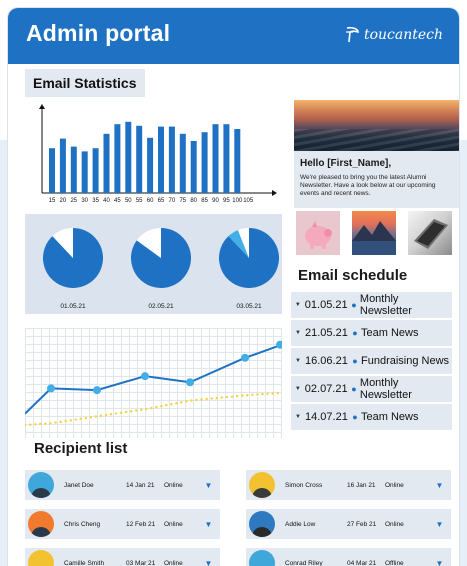  What do you see at coordinates (371, 305) in the screenshot?
I see `schedule-item: ▼ 01.05.21 ● Monthly Newsletter` at bounding box center [371, 305].